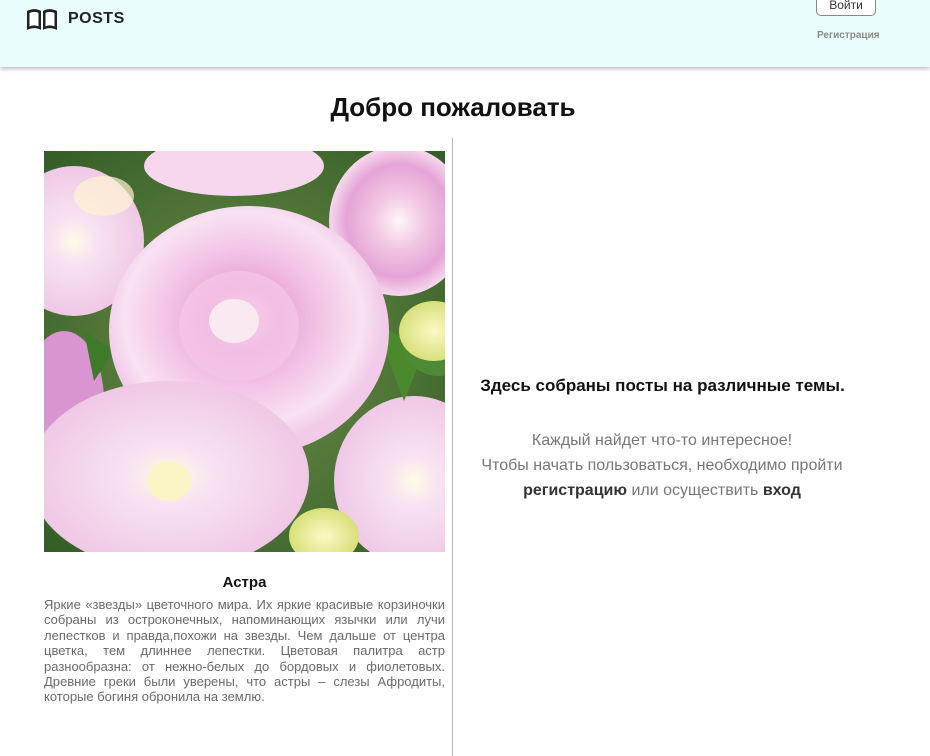 This screenshot has width=930, height=756. I want to click on intro-line-3: регистрацию или осуществить вход, so click(662, 490).